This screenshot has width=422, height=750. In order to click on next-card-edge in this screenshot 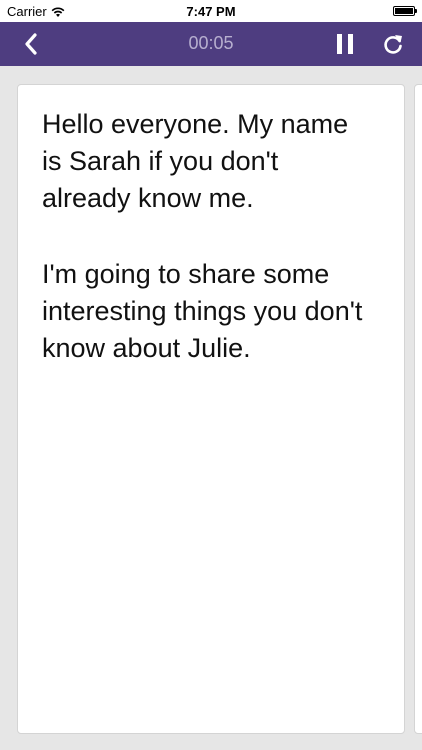, I will do `click(418, 409)`.